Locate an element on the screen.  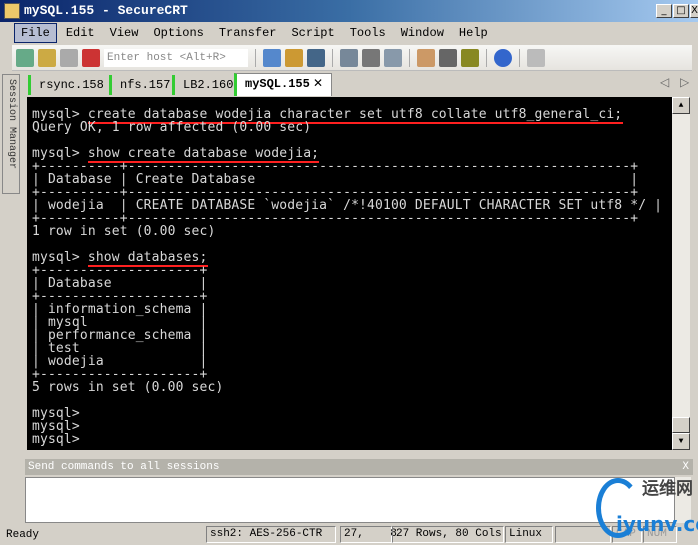
scroll-down-icon: ▼ is located at coordinates (681, 441).